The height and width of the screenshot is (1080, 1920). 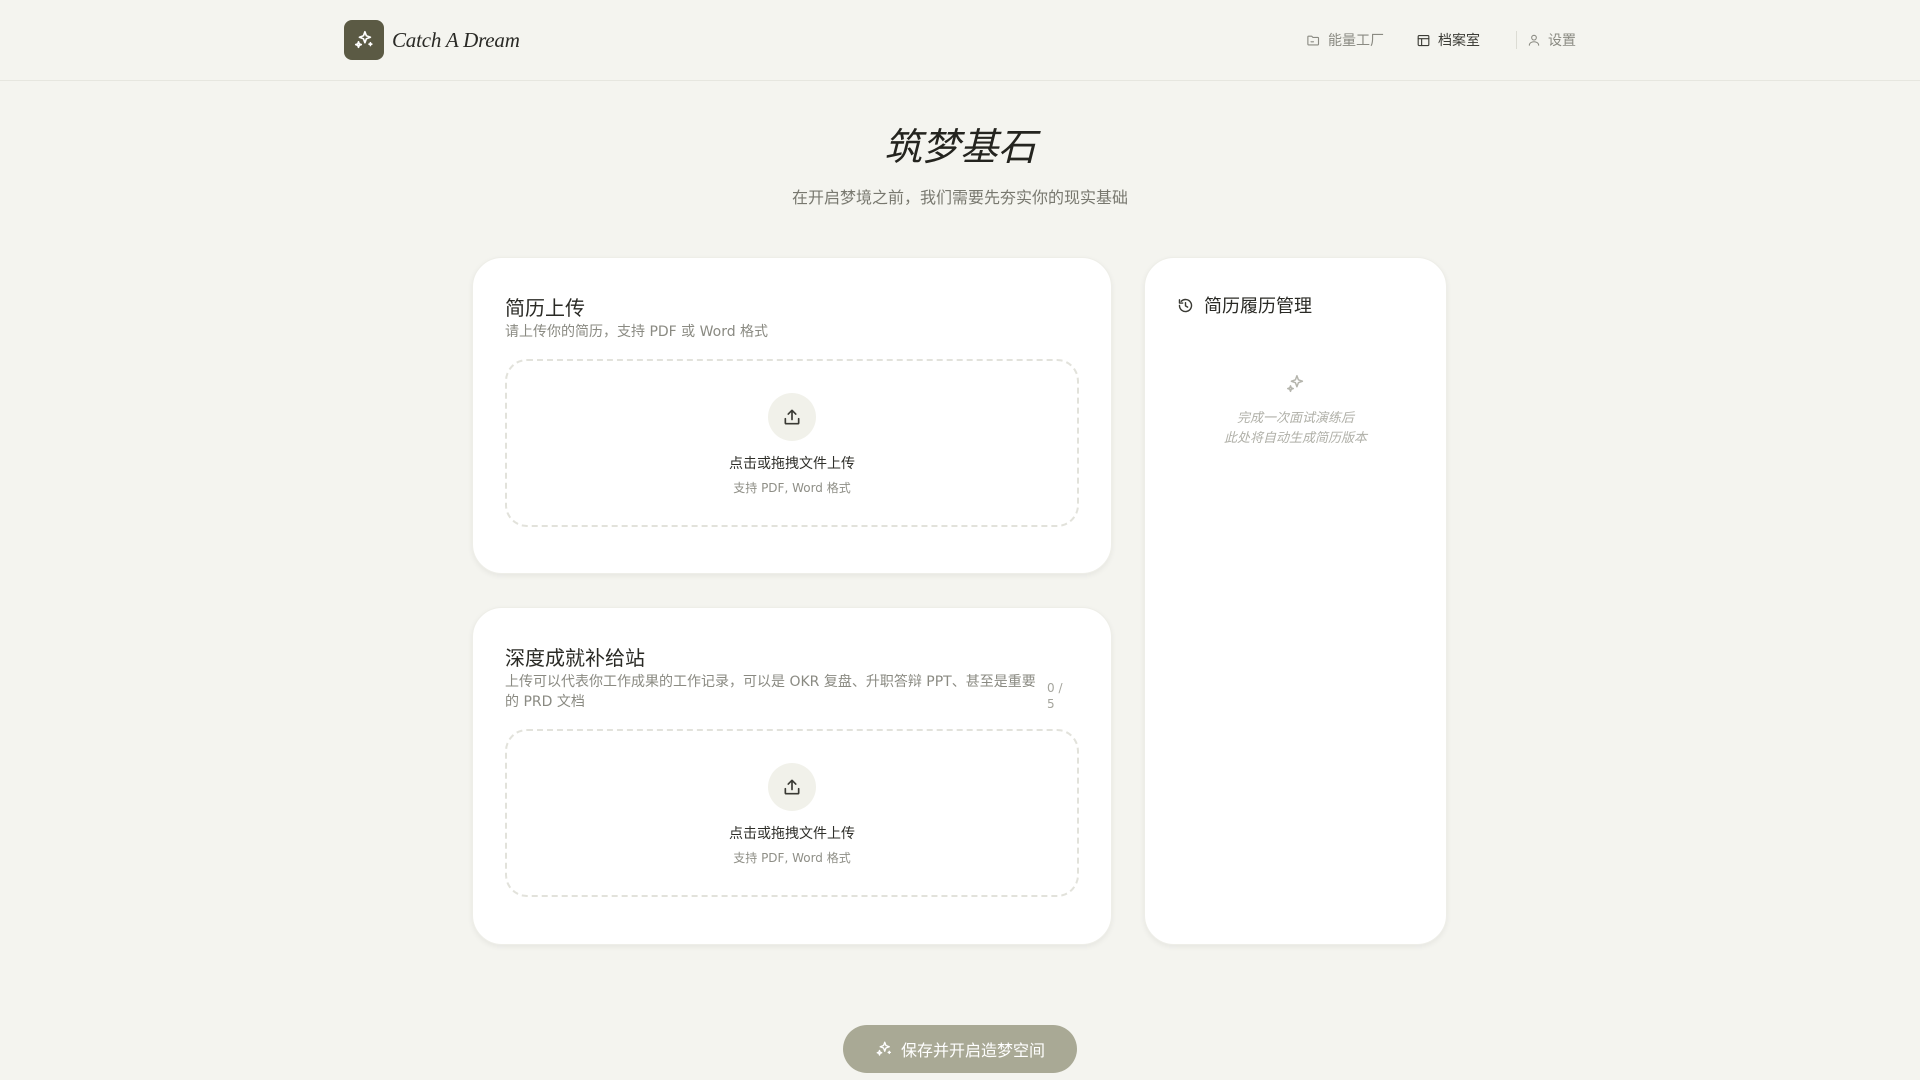 What do you see at coordinates (1295, 438) in the screenshot?
I see `empty-line-2: 此处将自动生成简历版本` at bounding box center [1295, 438].